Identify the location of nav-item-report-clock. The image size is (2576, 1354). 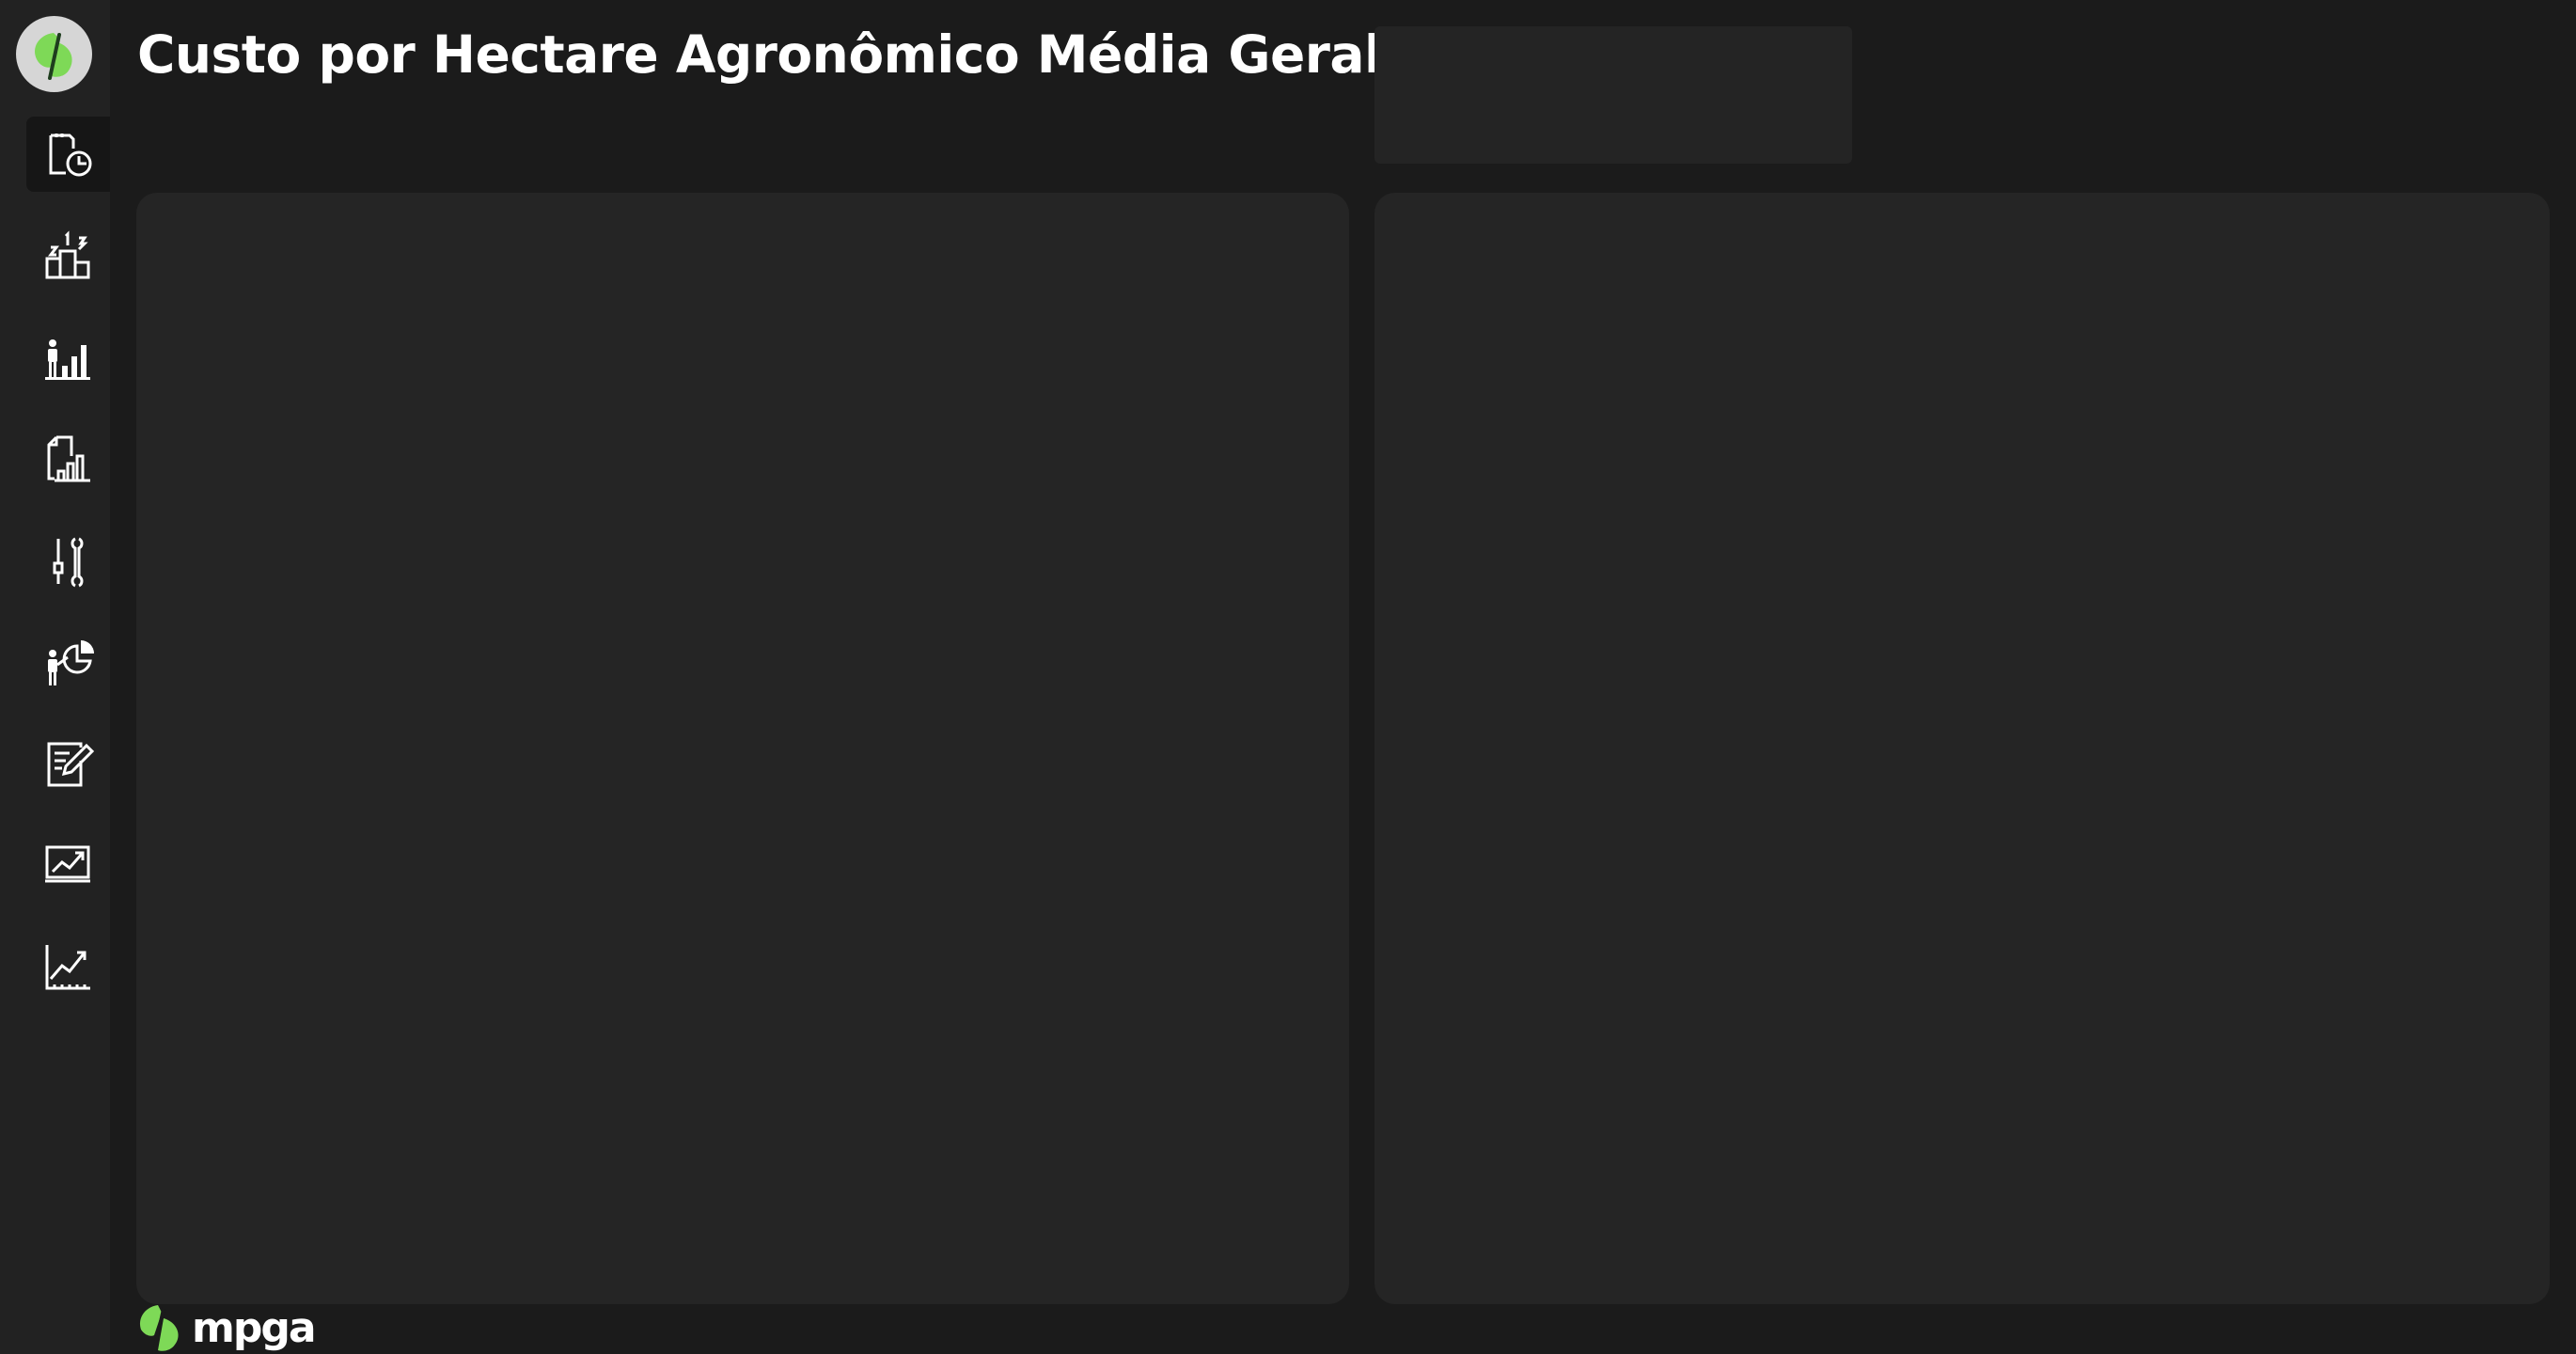
(68, 154).